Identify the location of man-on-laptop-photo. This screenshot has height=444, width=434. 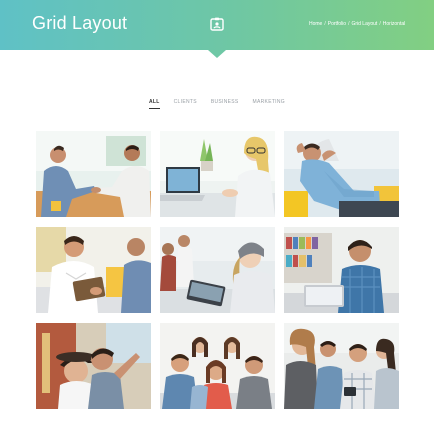
(341, 270).